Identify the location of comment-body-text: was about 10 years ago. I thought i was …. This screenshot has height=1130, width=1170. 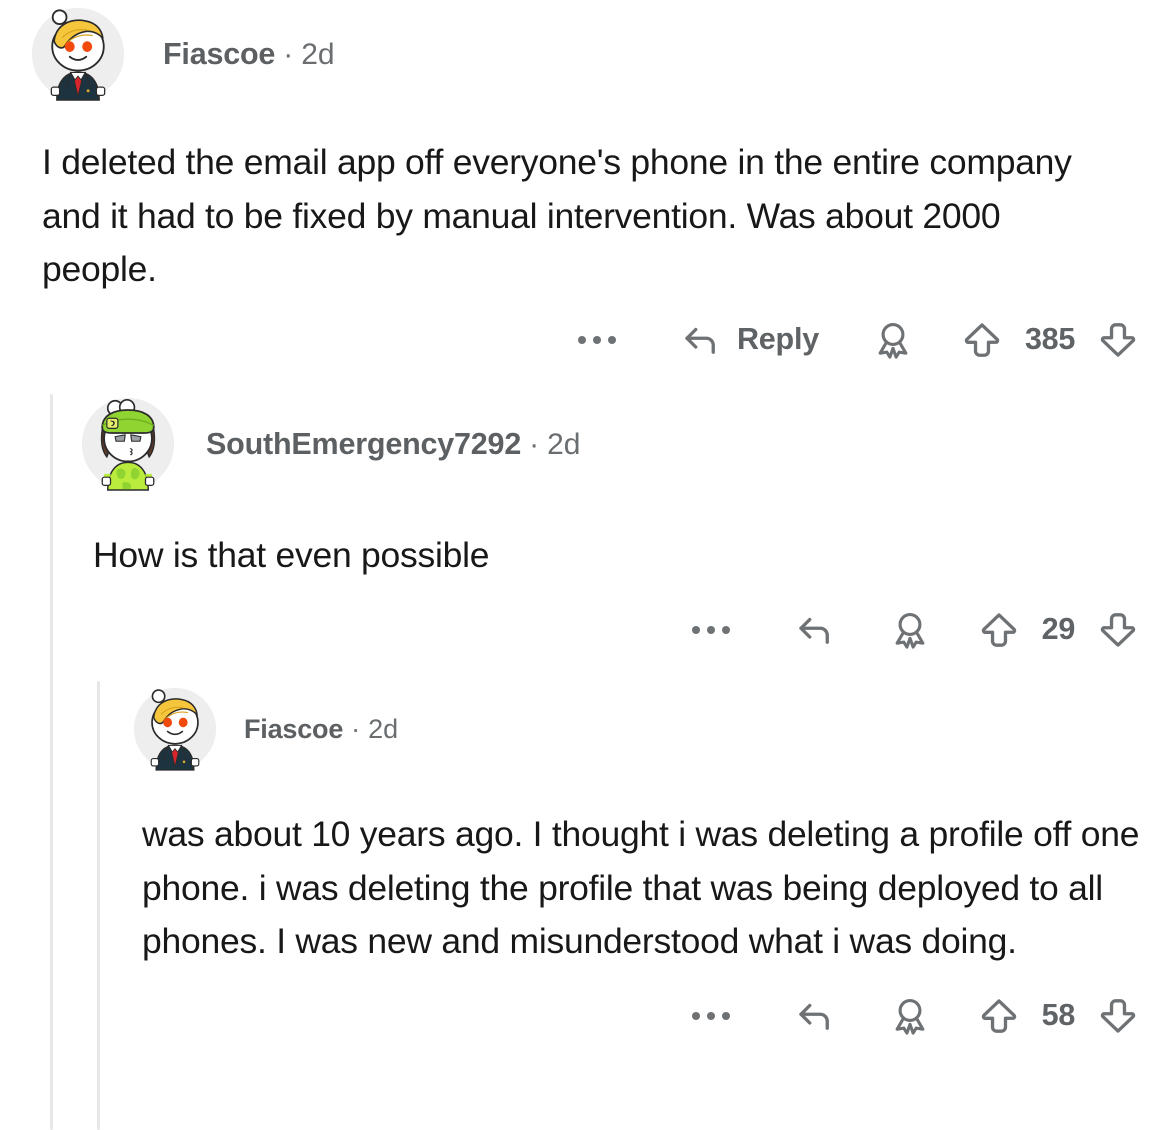
(641, 887).